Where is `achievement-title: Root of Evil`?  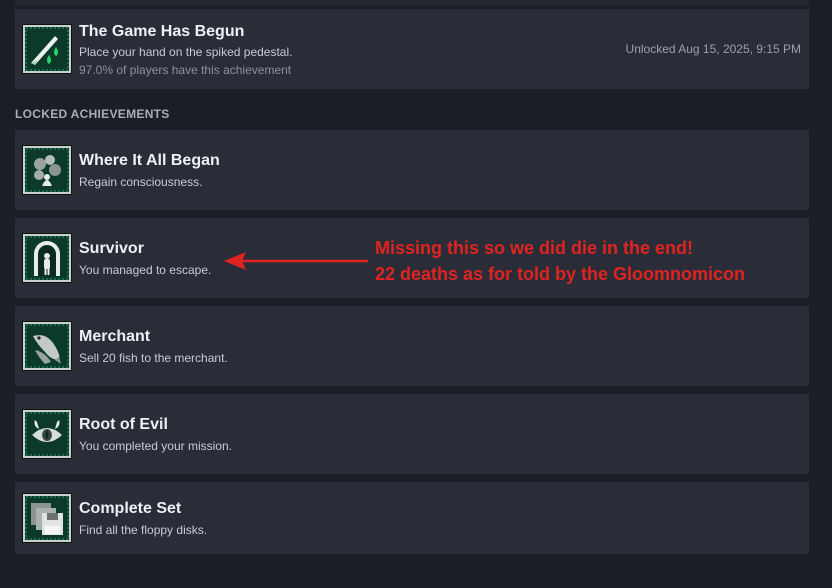 achievement-title: Root of Evil is located at coordinates (123, 424).